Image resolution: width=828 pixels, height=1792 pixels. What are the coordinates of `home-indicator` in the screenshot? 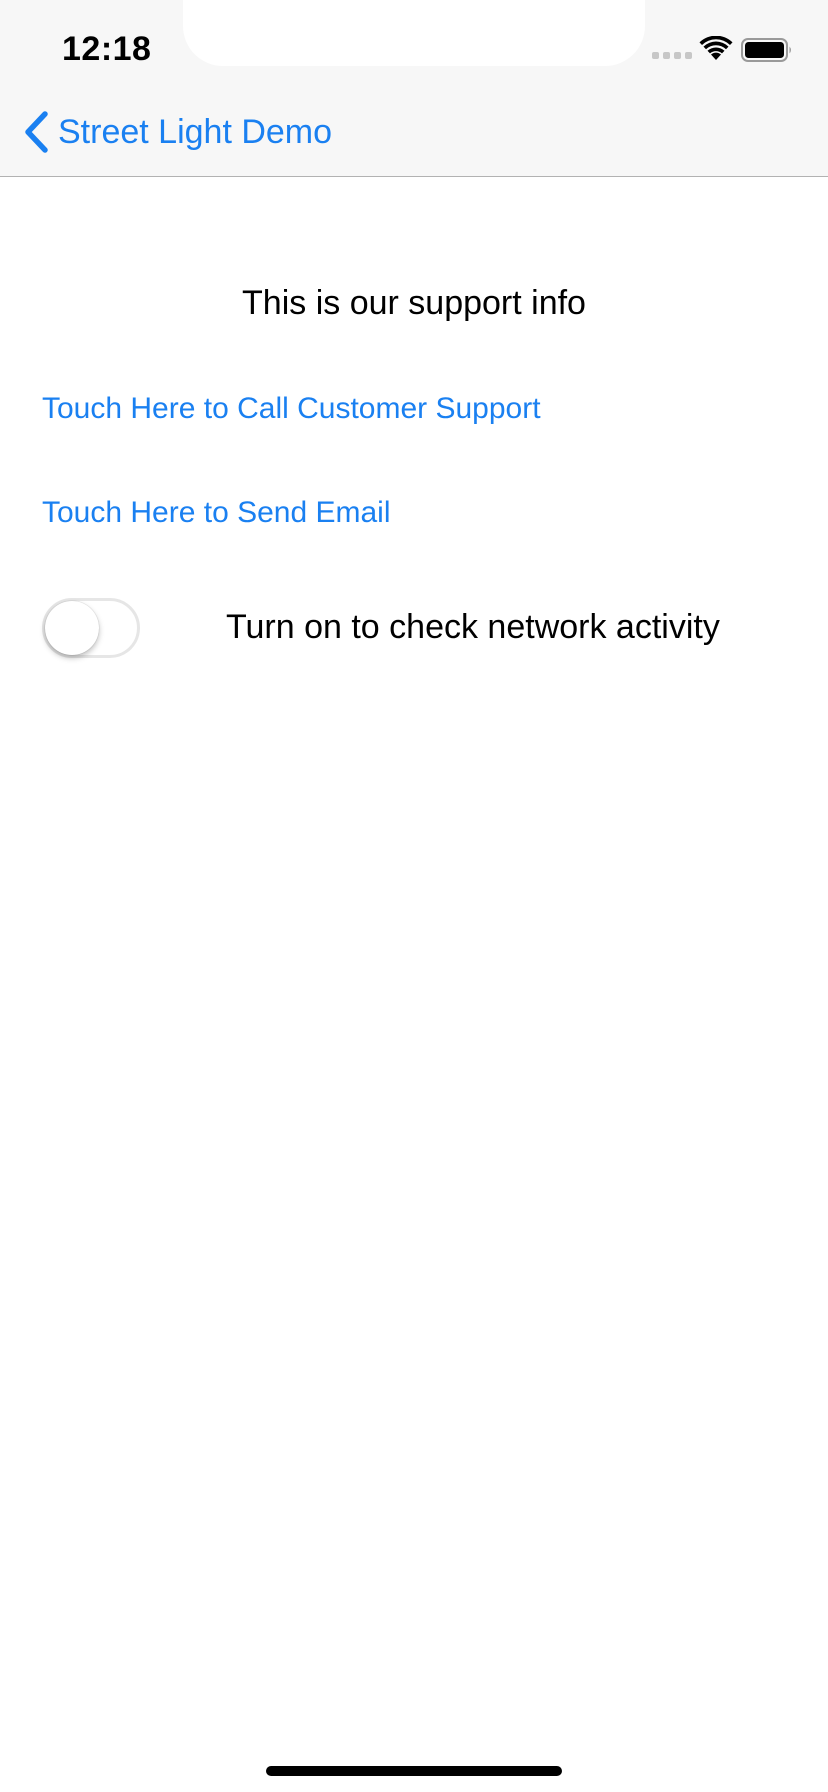 It's located at (414, 1771).